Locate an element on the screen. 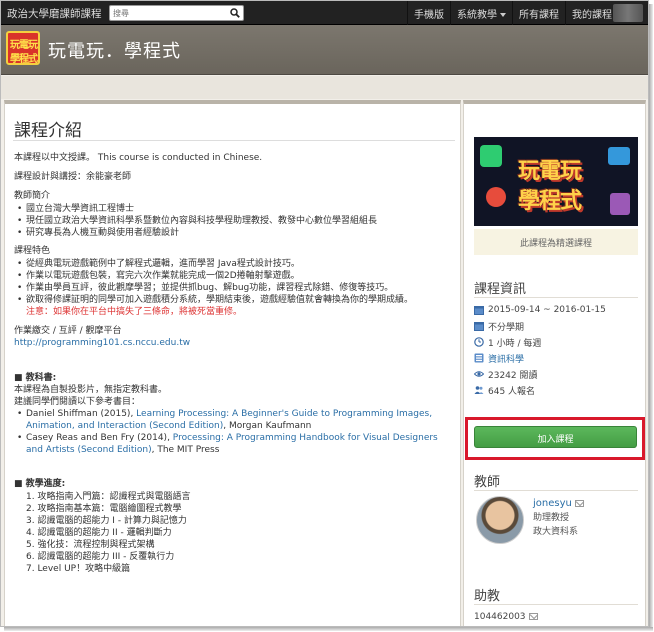 The image size is (654, 632). course-info-heading: 課程資訊 is located at coordinates (500, 289).